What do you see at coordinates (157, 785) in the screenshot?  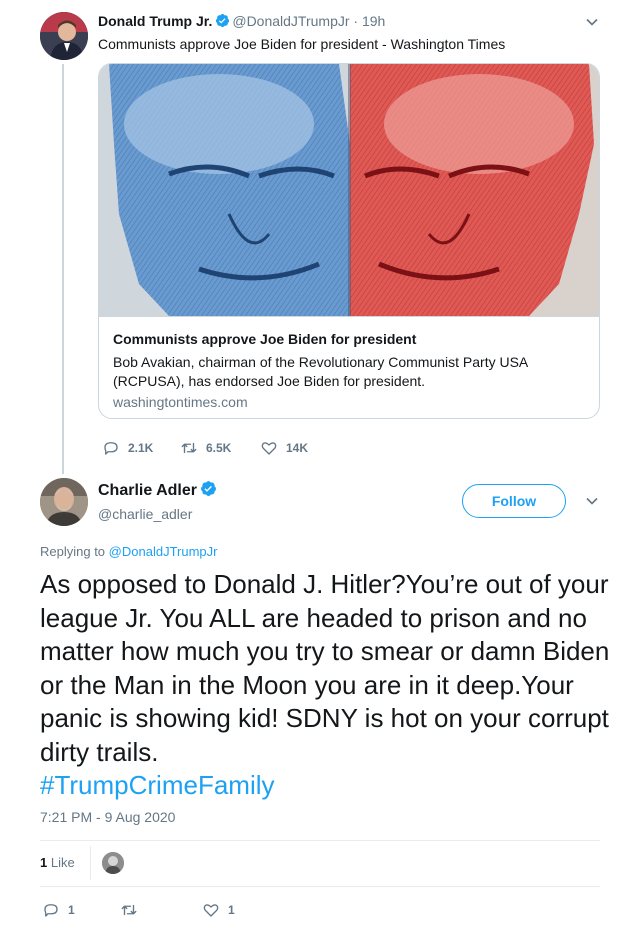 I see `hashtag-link: #TrumpCrimeFamily` at bounding box center [157, 785].